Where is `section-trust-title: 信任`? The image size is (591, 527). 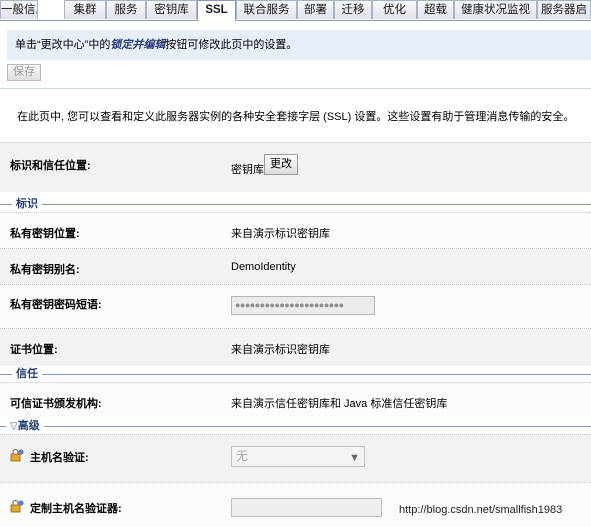 section-trust-title: 信任 is located at coordinates (27, 374).